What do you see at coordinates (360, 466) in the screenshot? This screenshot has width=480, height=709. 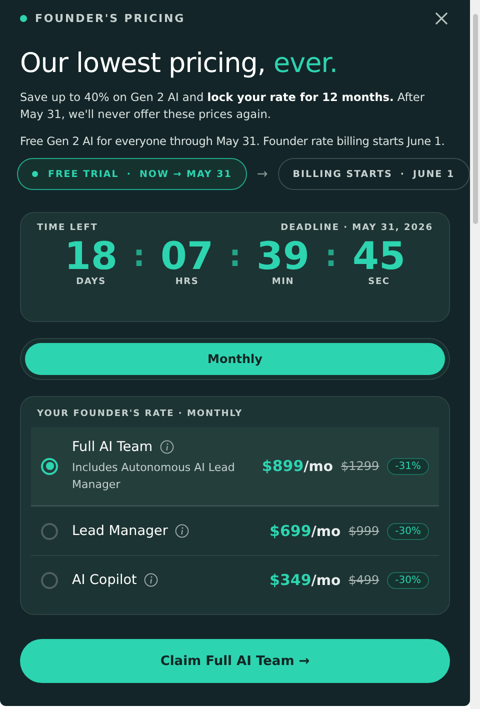 I see `old-price: $1299` at bounding box center [360, 466].